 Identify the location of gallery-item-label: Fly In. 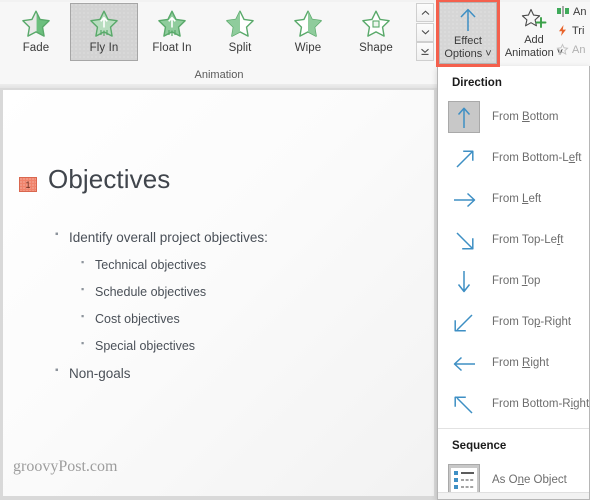
(104, 48).